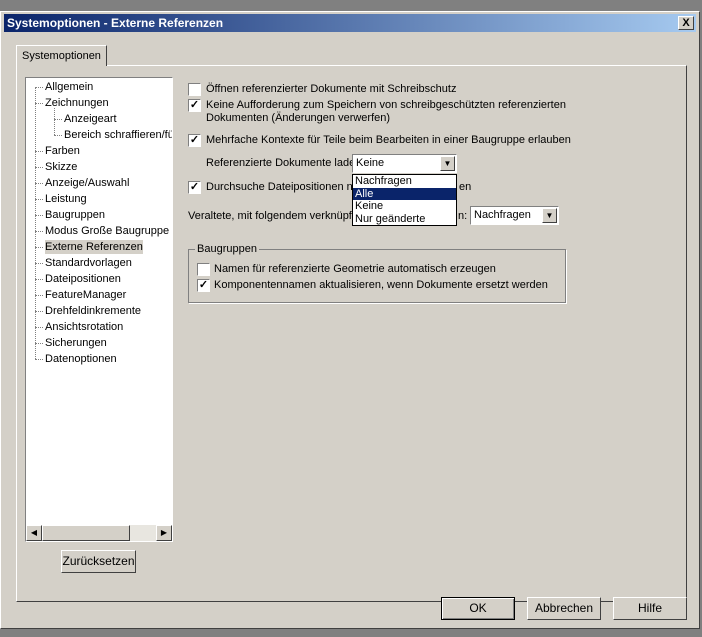 The height and width of the screenshot is (637, 702). What do you see at coordinates (61, 55) in the screenshot?
I see `tab-systemoptionen: Systemoptionen` at bounding box center [61, 55].